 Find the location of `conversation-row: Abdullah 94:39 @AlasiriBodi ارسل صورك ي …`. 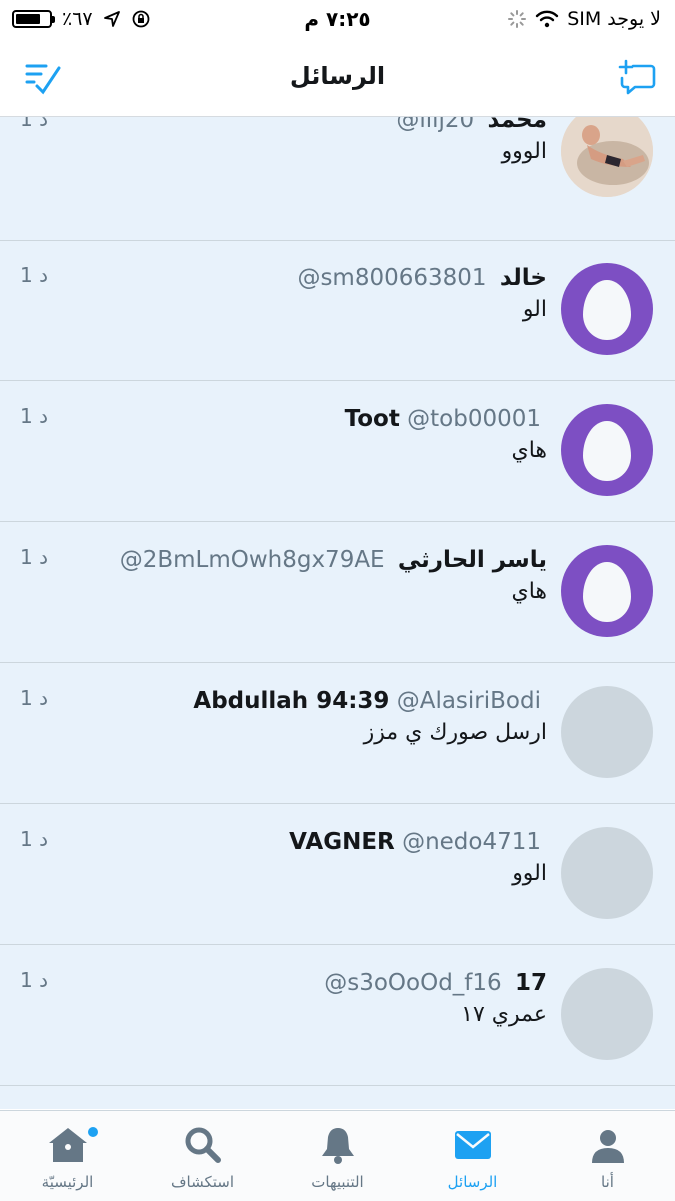

conversation-row: Abdullah 94:39 @AlasiriBodi ارسل صورك ي … is located at coordinates (337, 734).